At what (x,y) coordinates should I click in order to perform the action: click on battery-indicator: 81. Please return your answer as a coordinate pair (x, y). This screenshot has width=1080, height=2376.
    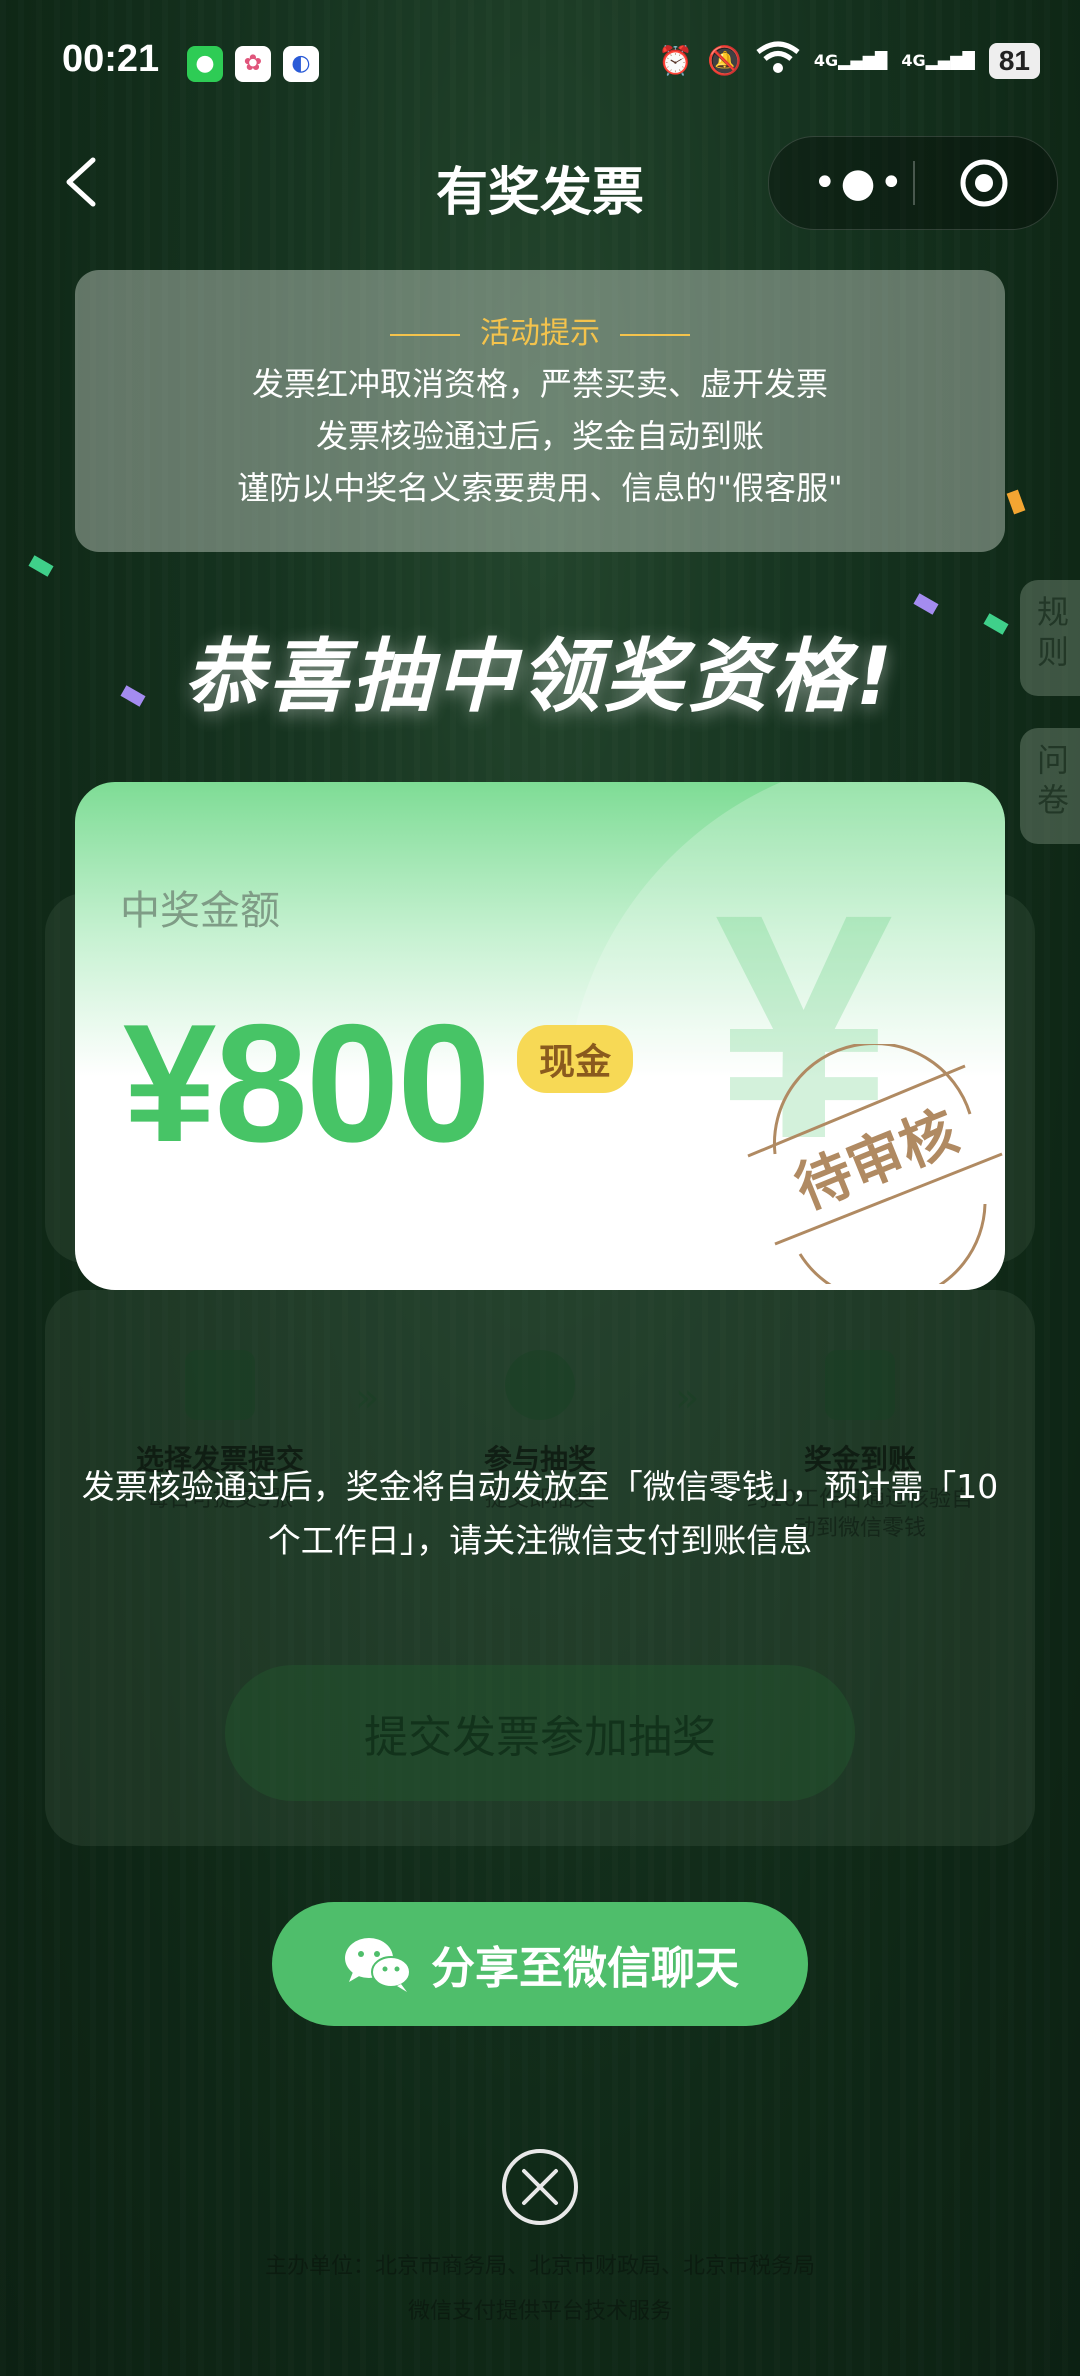
    Looking at the image, I should click on (1014, 60).